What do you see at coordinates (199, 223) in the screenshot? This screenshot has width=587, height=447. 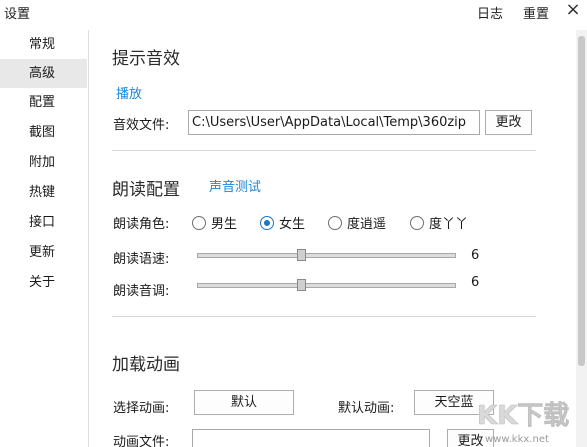 I see `role-male-radio` at bounding box center [199, 223].